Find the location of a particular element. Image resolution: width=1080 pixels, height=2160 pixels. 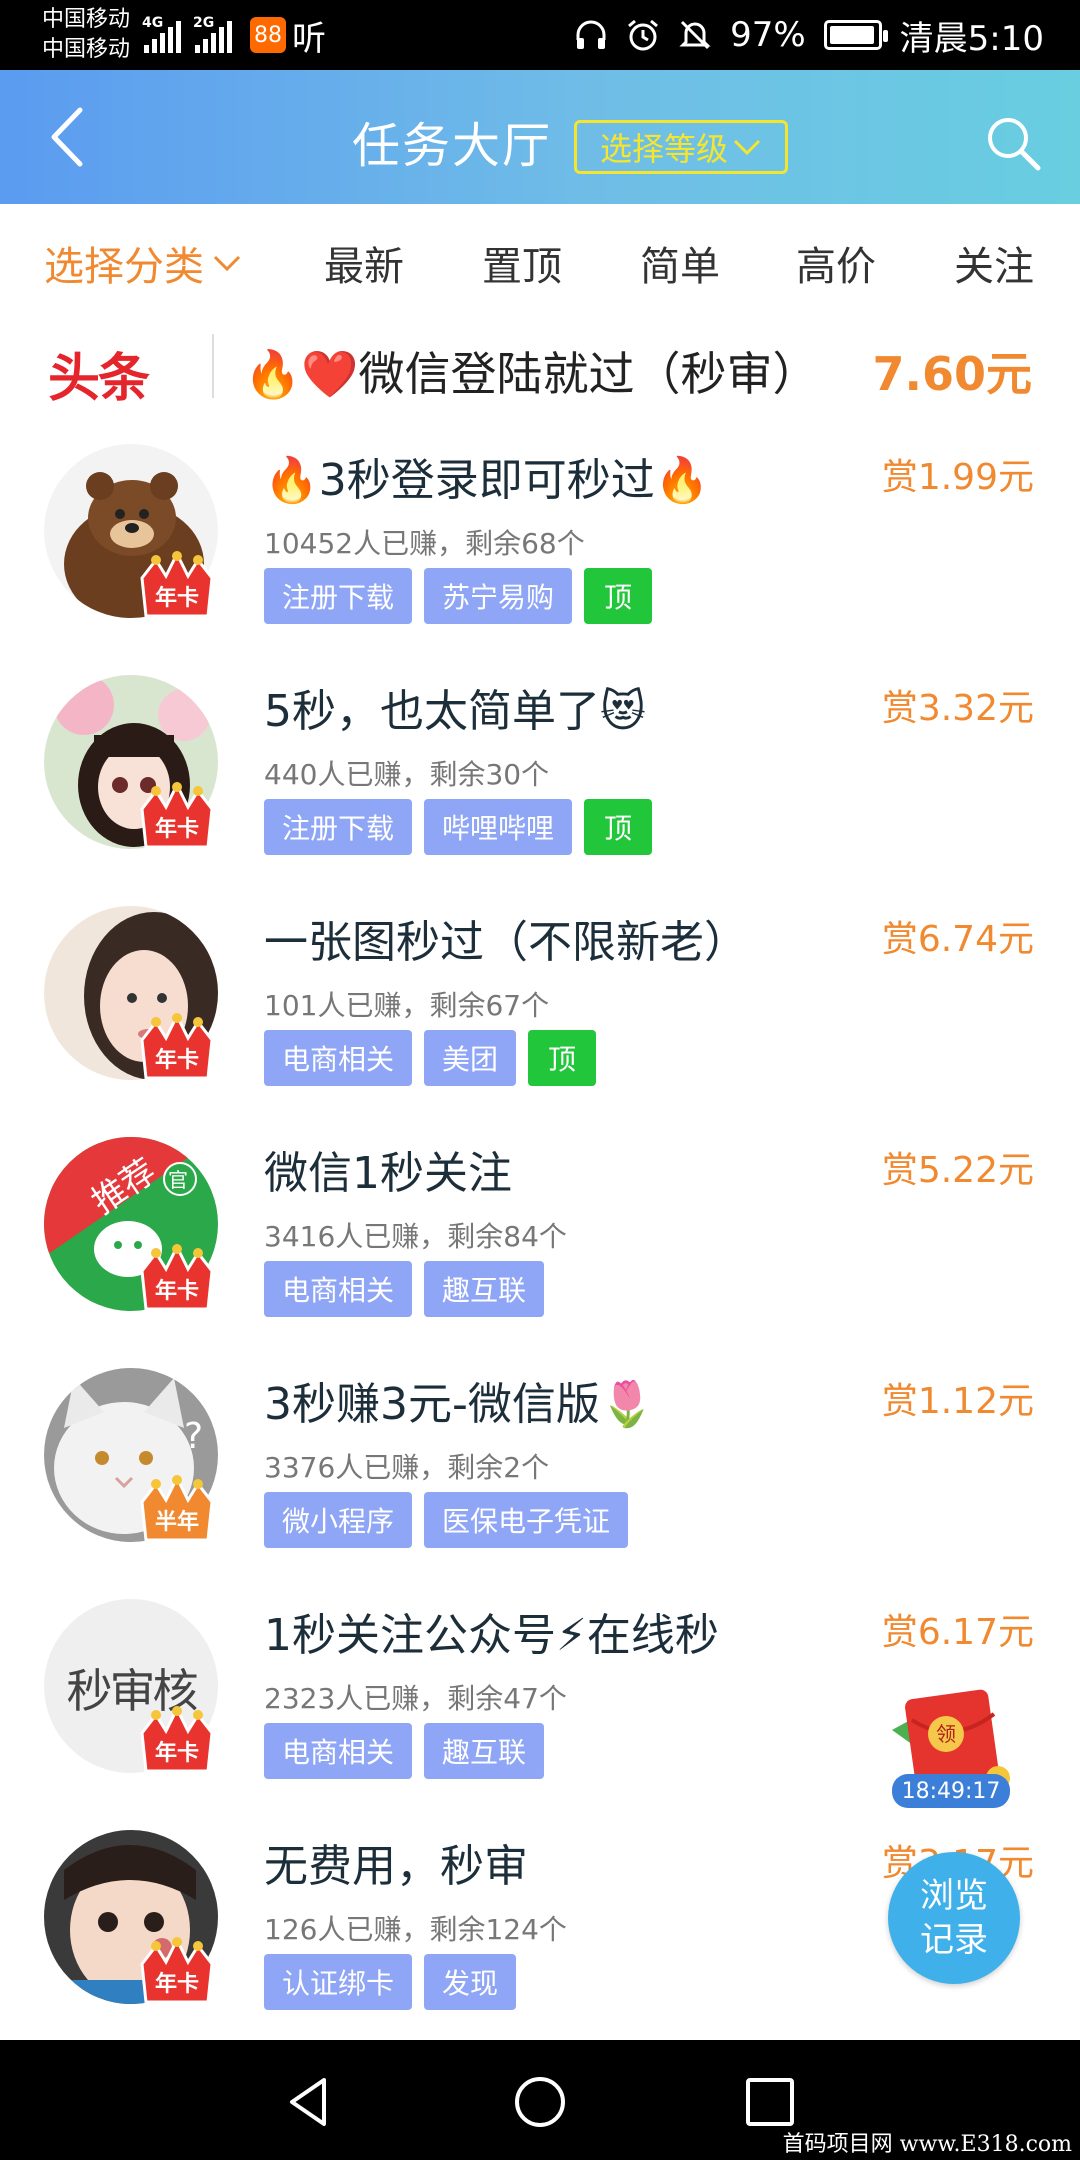

task-tag: 苏宁易购 is located at coordinates (498, 596).